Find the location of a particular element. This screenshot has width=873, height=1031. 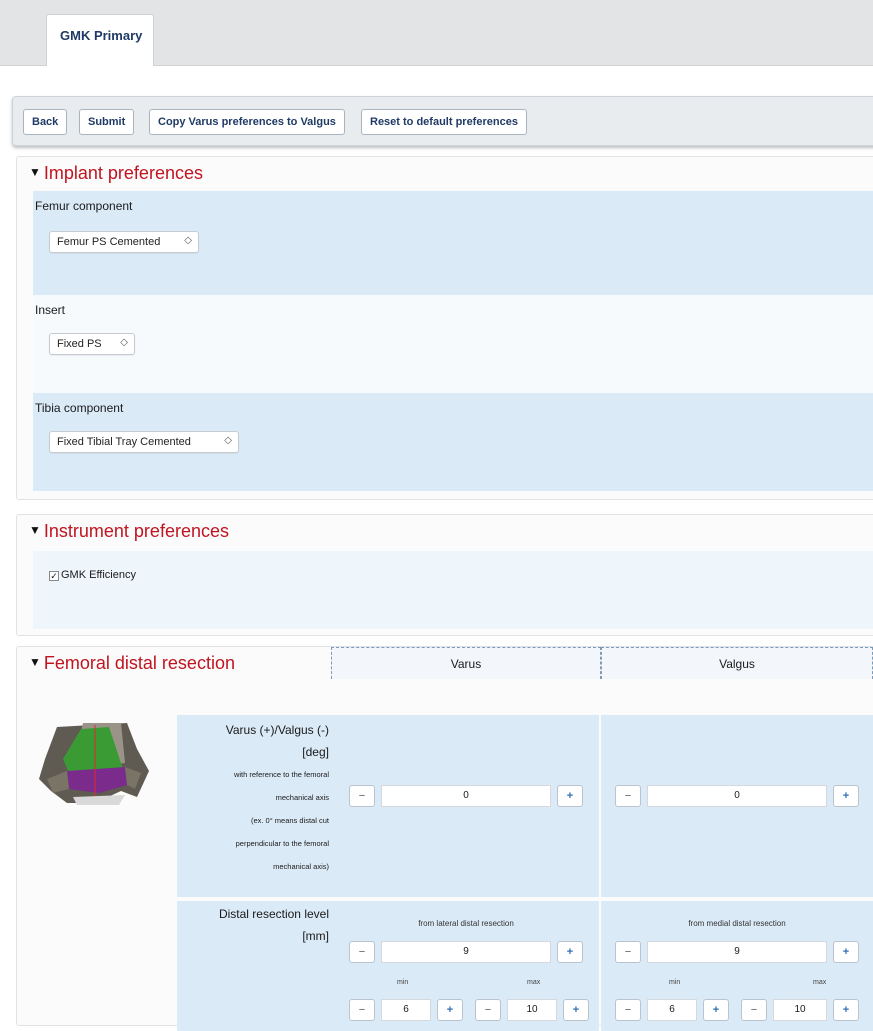

varus-min-stepper: − 6 + is located at coordinates (406, 1010).